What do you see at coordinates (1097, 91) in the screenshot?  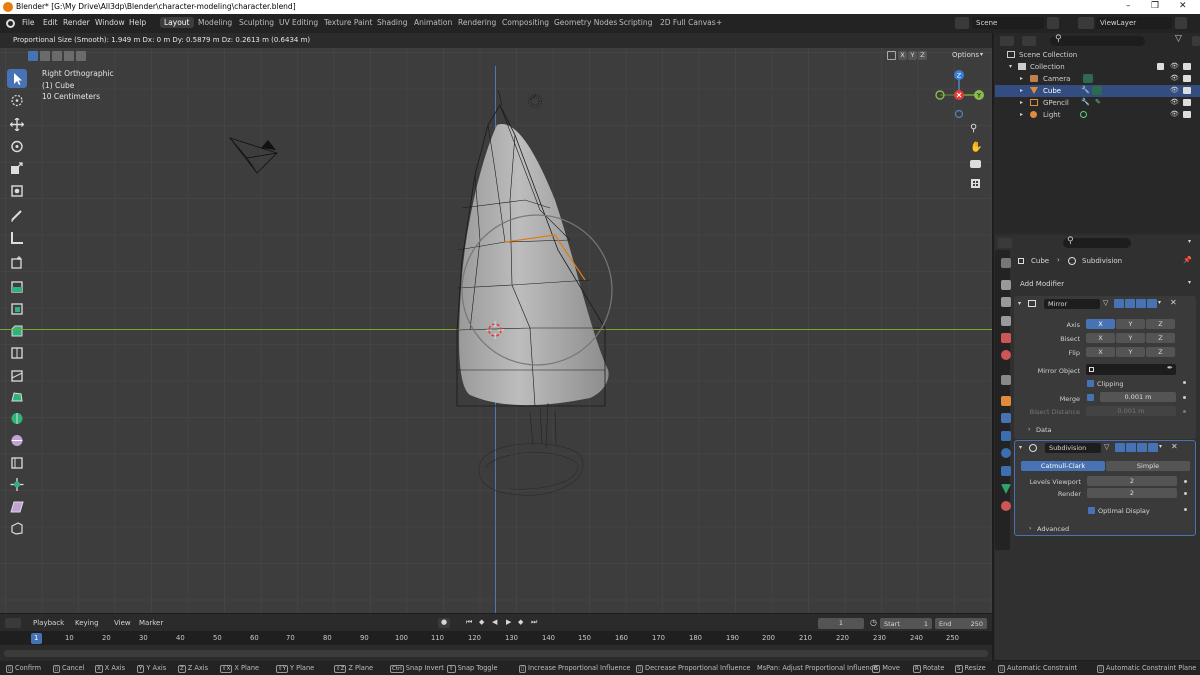 I see `outliner-item-cube: ▸ Cube 🔧 👁` at bounding box center [1097, 91].